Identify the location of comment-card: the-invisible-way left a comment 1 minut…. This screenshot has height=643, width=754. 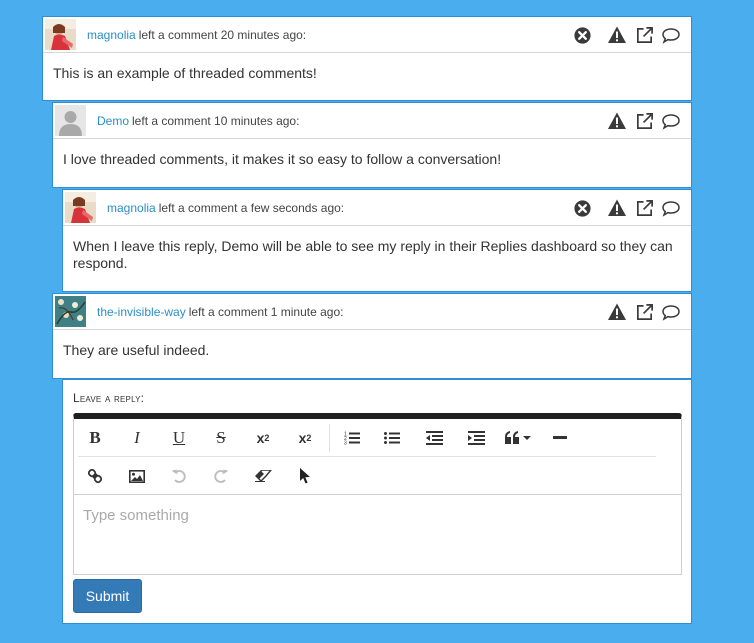
(372, 336).